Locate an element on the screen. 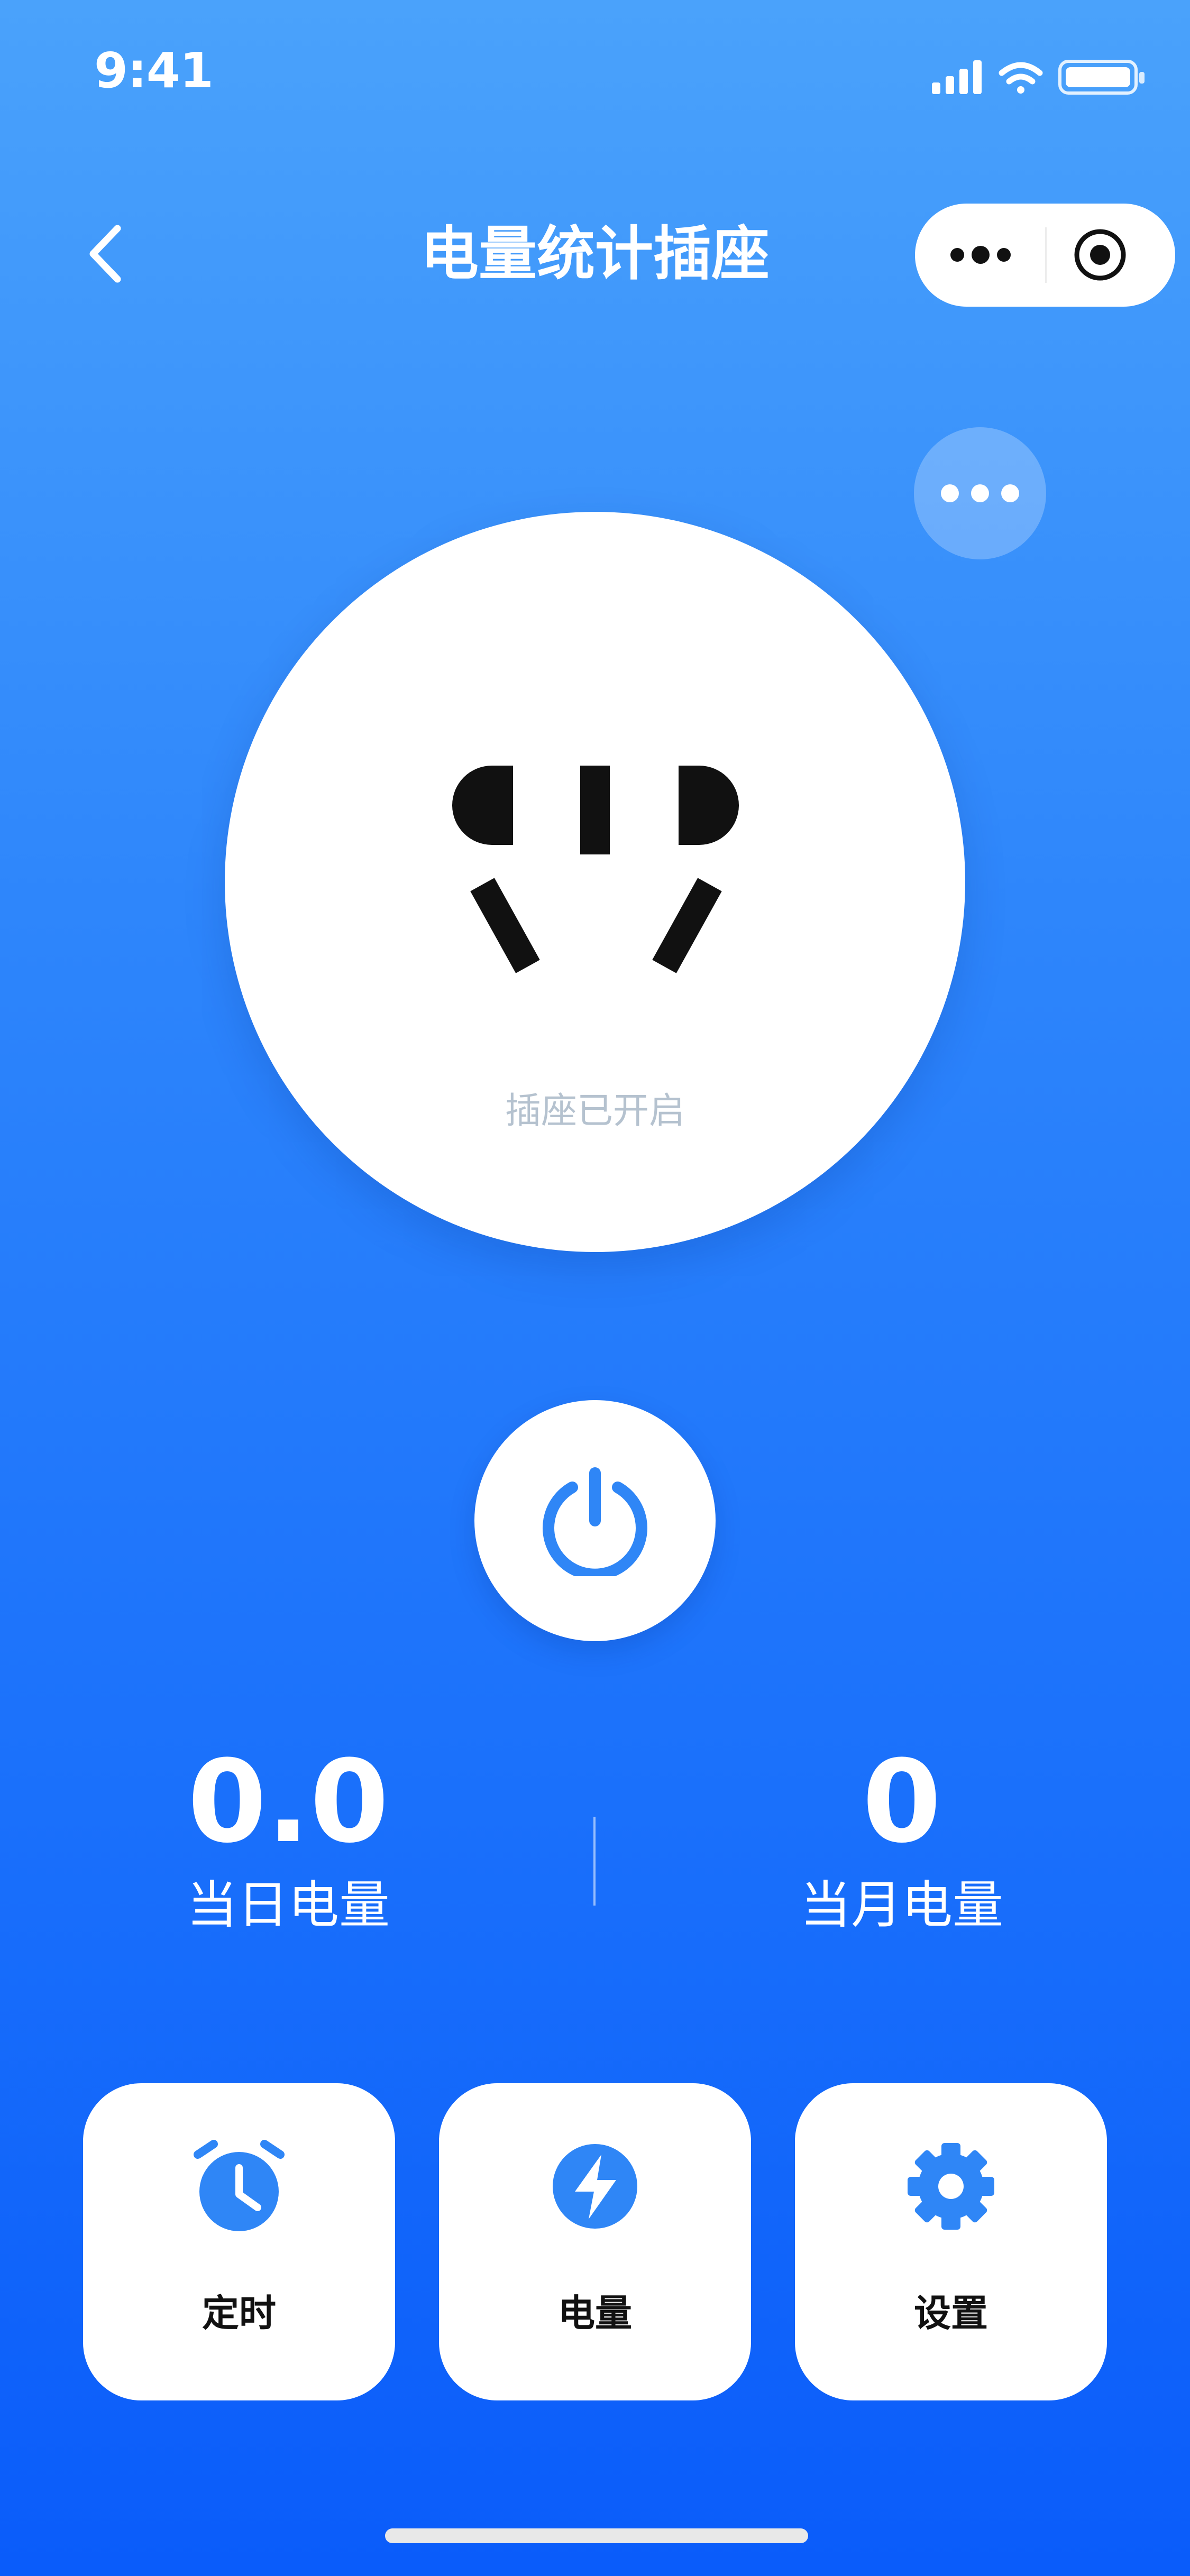  monthly-energy-value: 0 is located at coordinates (901, 1801).